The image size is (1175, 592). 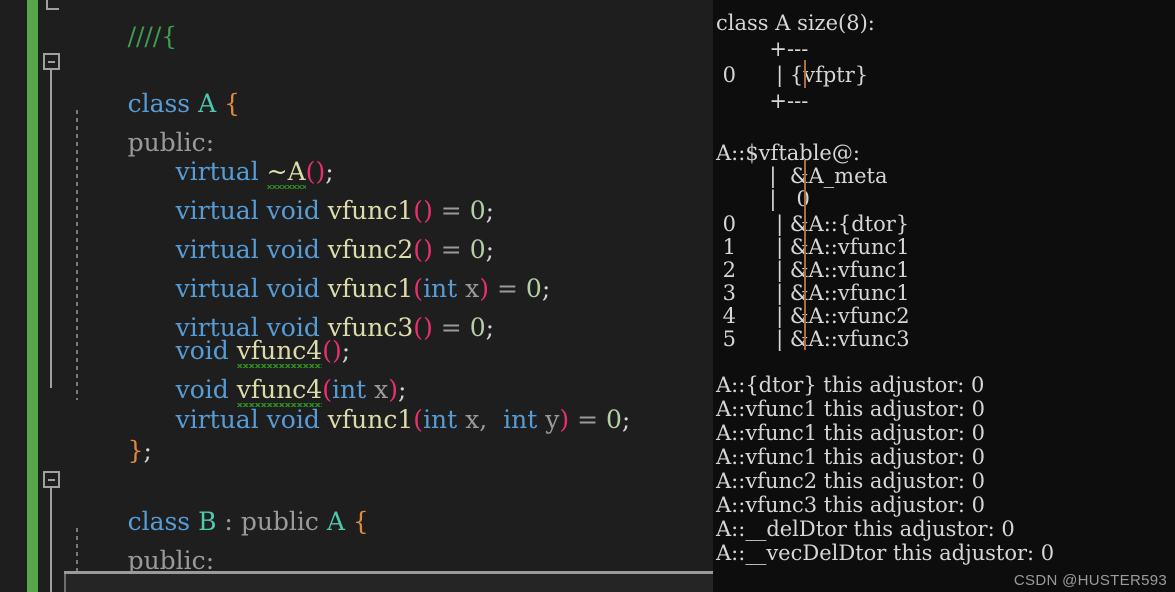 I want to click on param-y: y, so click(x=552, y=419).